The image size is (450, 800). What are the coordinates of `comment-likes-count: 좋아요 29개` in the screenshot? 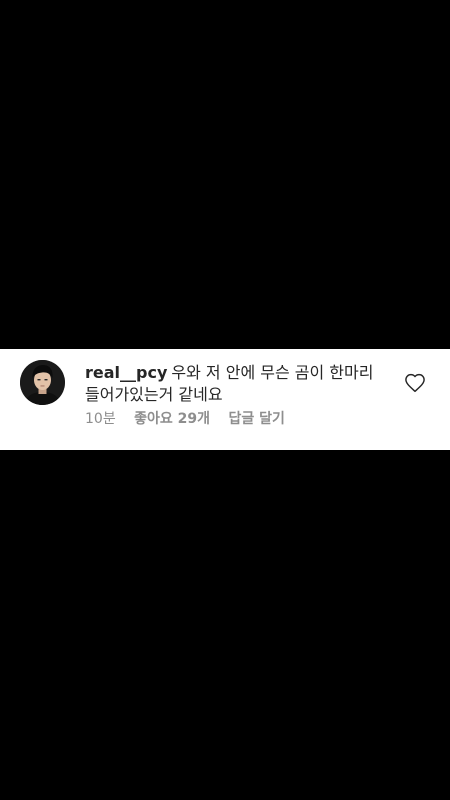 It's located at (172, 419).